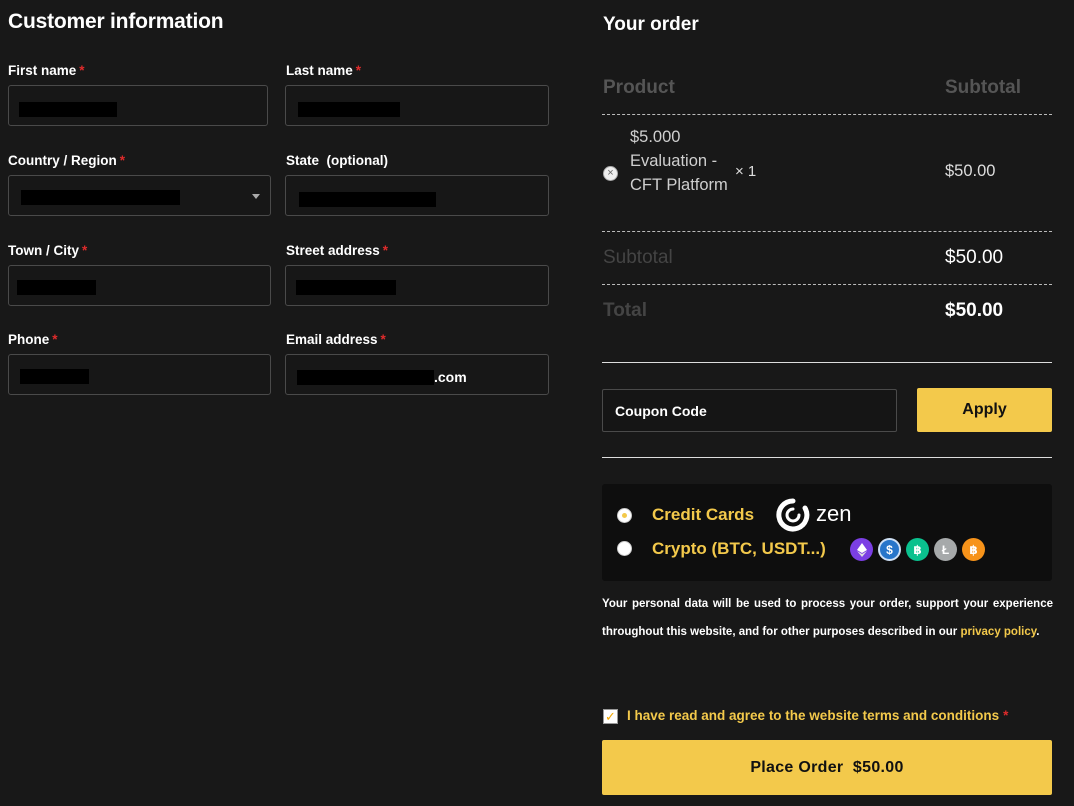 This screenshot has width=1074, height=806. What do you see at coordinates (319, 70) in the screenshot?
I see `last-name-label-text: Last name` at bounding box center [319, 70].